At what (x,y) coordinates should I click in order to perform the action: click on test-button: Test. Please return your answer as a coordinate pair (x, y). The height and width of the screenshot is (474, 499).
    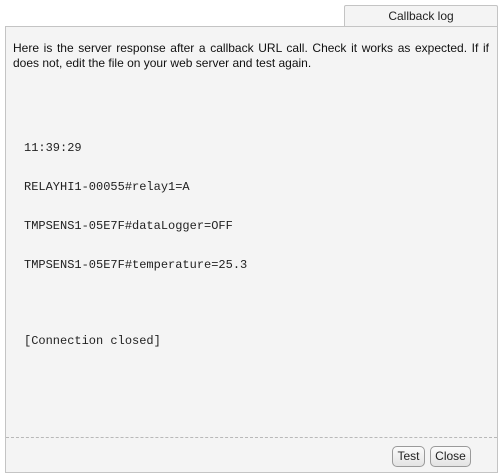
    Looking at the image, I should click on (408, 456).